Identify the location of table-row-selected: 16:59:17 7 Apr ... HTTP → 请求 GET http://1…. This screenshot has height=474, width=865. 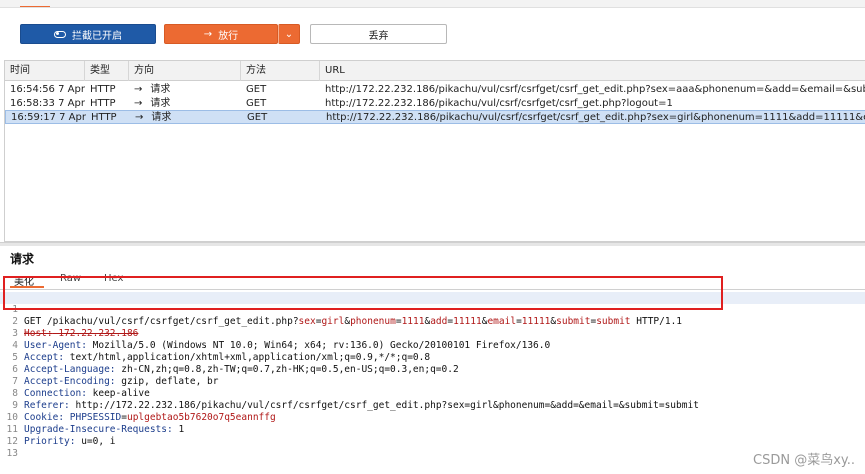
(435, 117).